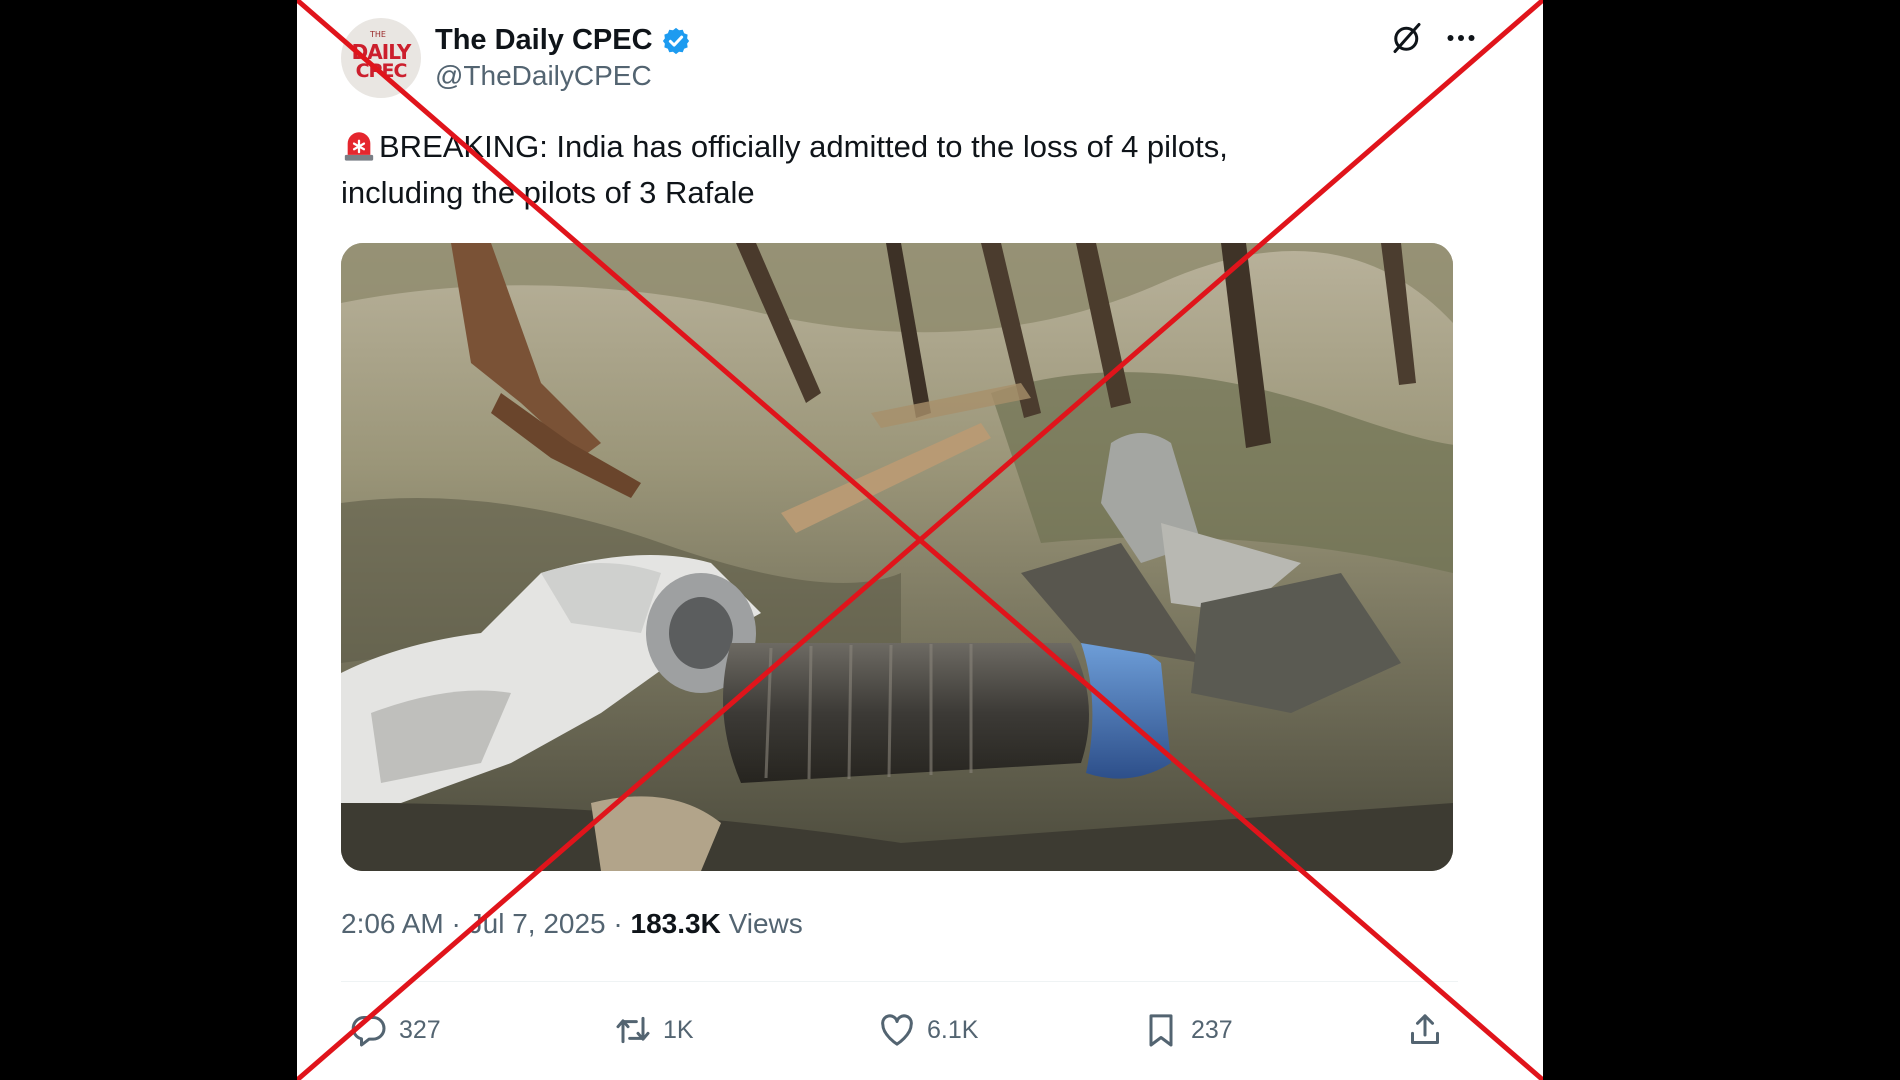 This screenshot has height=1080, width=1900. I want to click on author-name: The Daily CPEC, so click(544, 40).